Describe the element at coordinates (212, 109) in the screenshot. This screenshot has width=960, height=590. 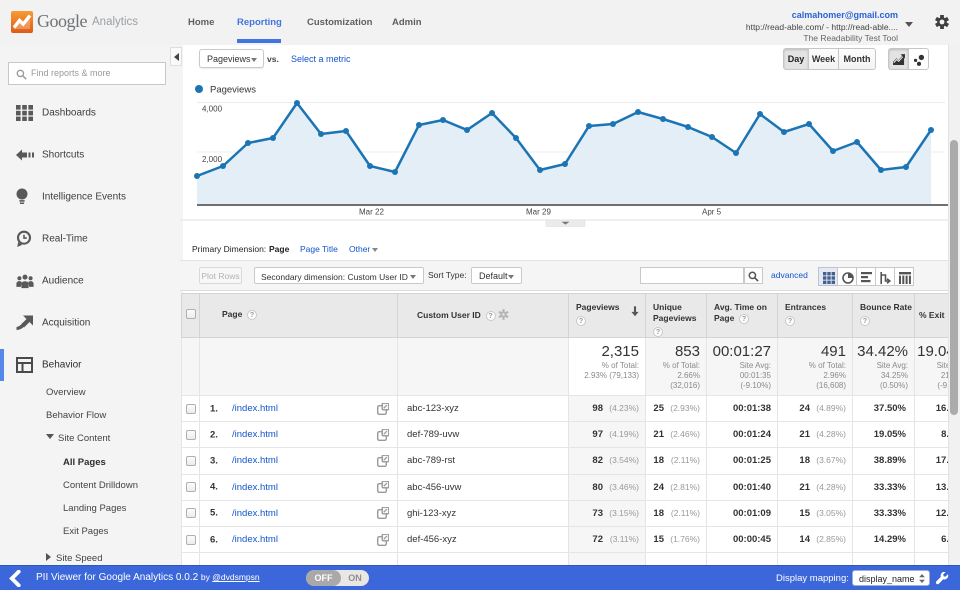
I see `svg-text: 4,000` at that location.